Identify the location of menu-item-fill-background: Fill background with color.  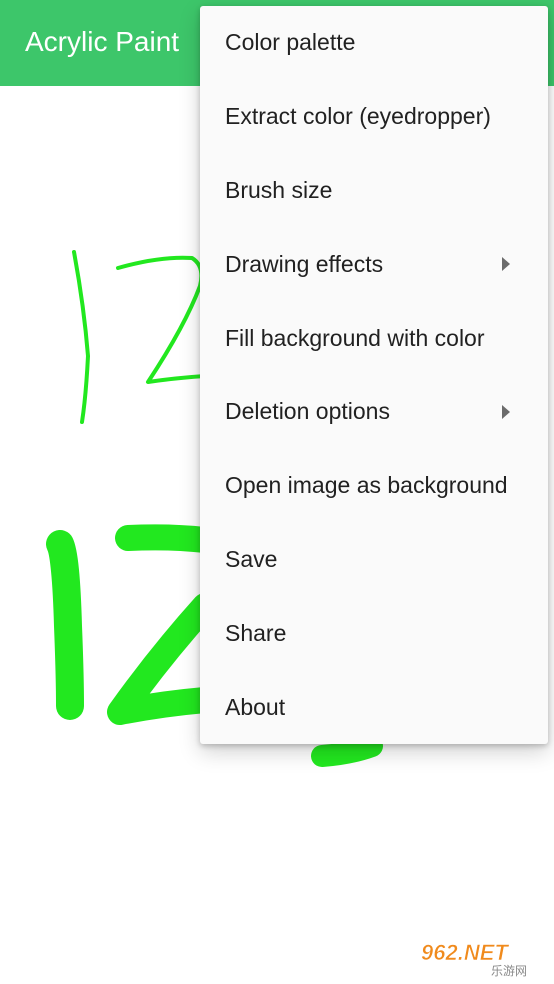
(374, 338).